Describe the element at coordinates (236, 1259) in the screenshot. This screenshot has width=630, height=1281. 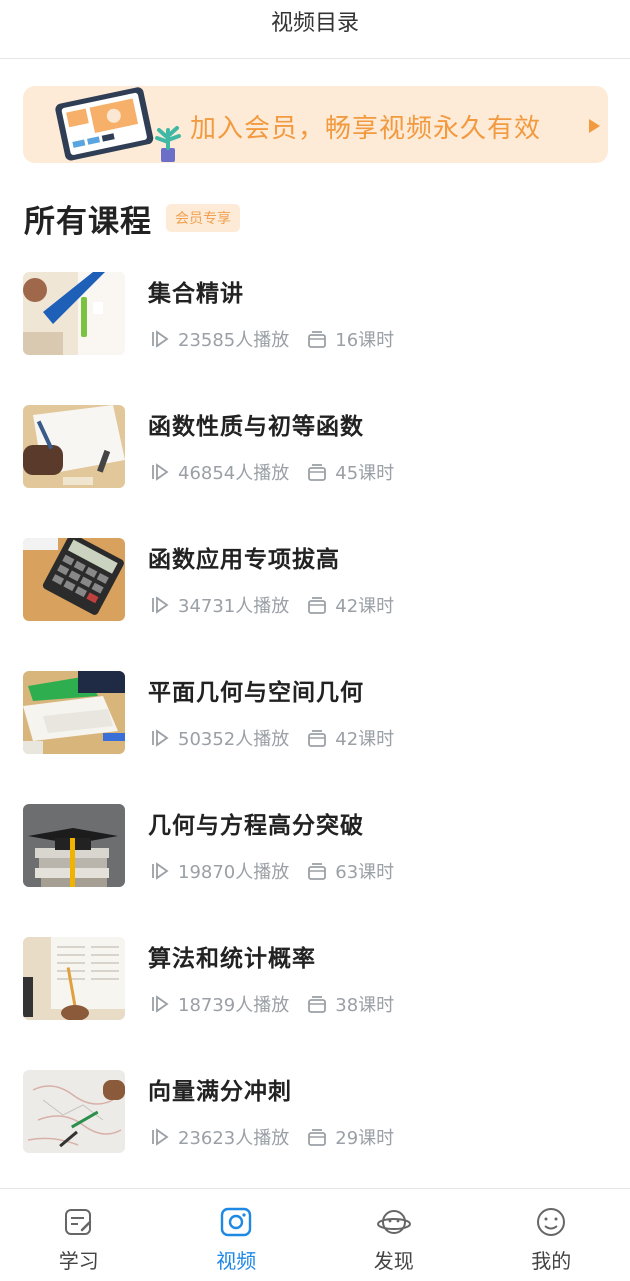
I see `tab-video-label: 视频` at that location.